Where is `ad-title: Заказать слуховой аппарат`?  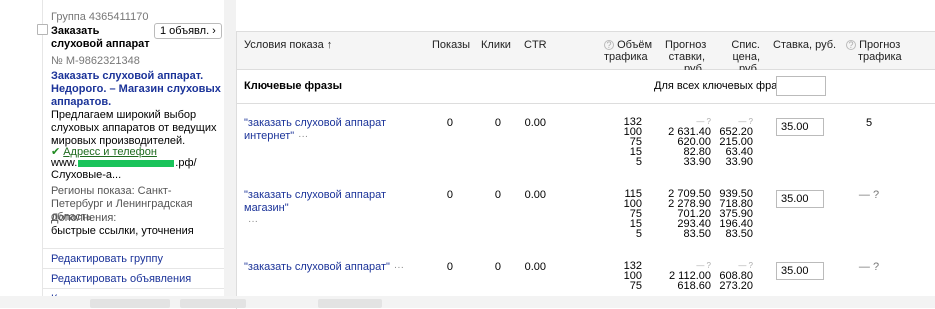 ad-title: Заказать слуховой аппарат is located at coordinates (100, 37).